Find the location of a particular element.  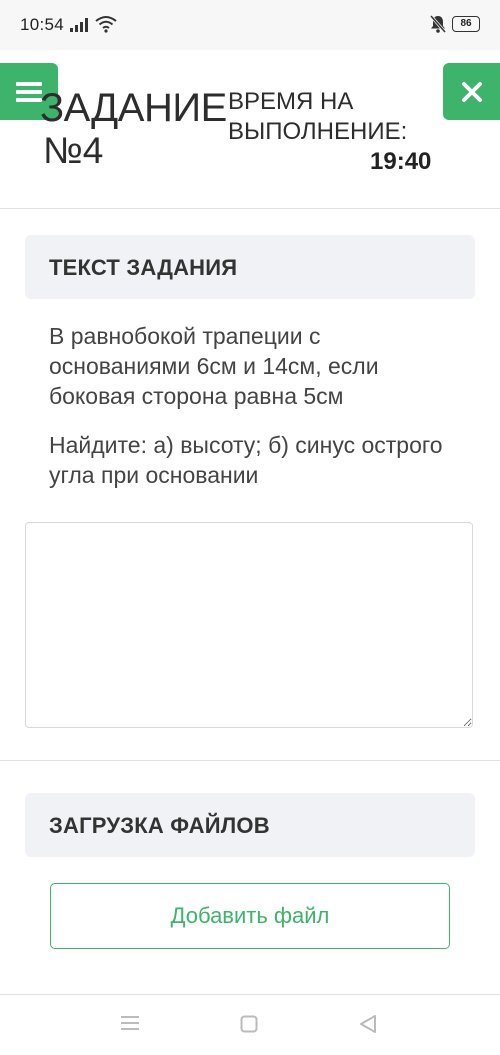

close-icon is located at coordinates (471, 91).